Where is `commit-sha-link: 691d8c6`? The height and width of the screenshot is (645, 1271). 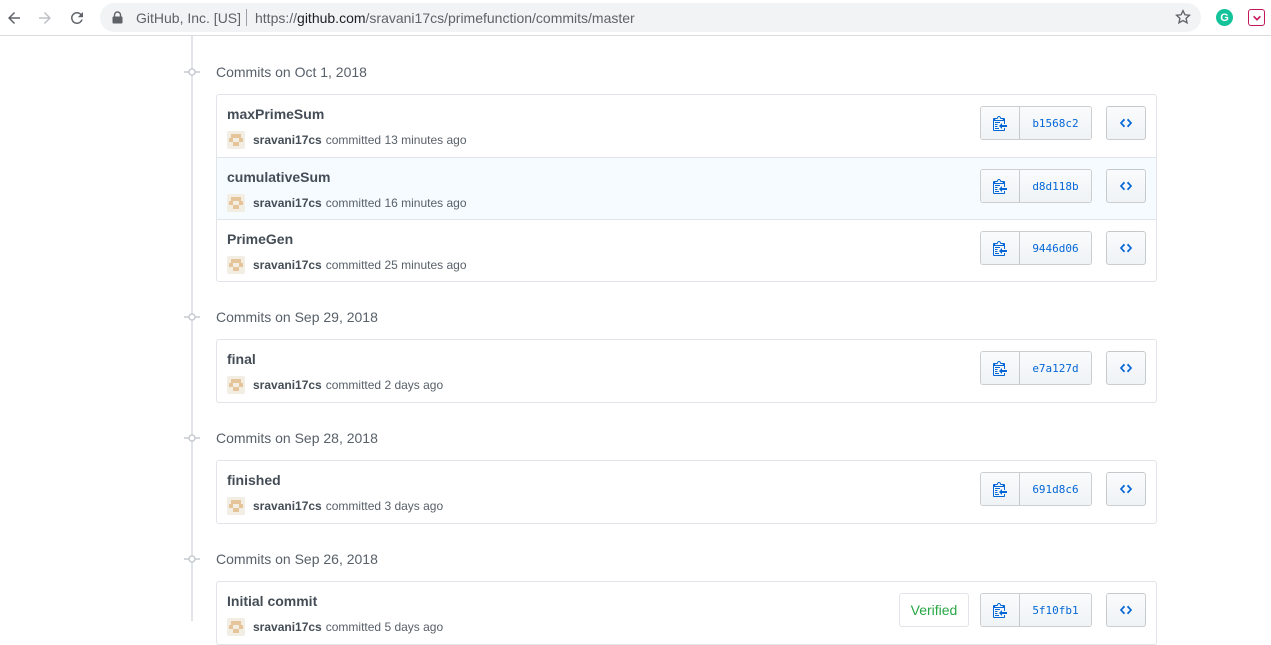
commit-sha-link: 691d8c6 is located at coordinates (1055, 489).